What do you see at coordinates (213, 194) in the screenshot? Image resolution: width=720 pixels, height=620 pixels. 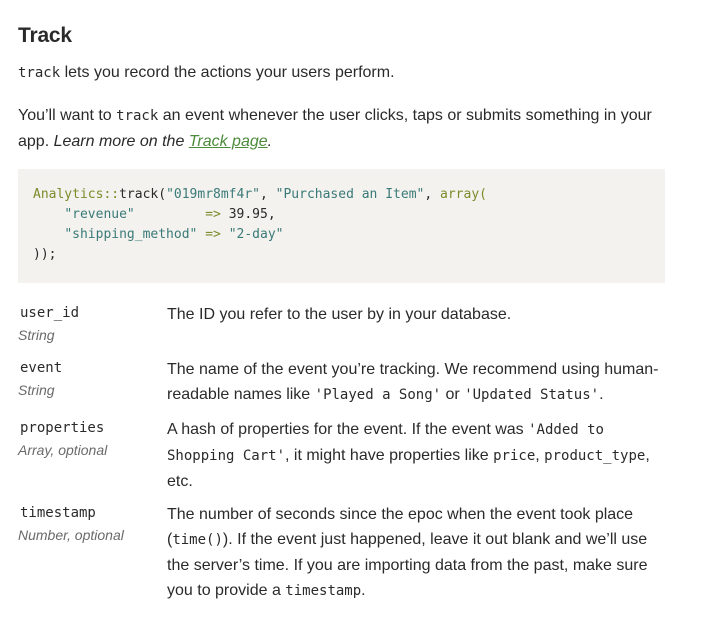 I see `code-user-id: "019mr8mf4r"` at bounding box center [213, 194].